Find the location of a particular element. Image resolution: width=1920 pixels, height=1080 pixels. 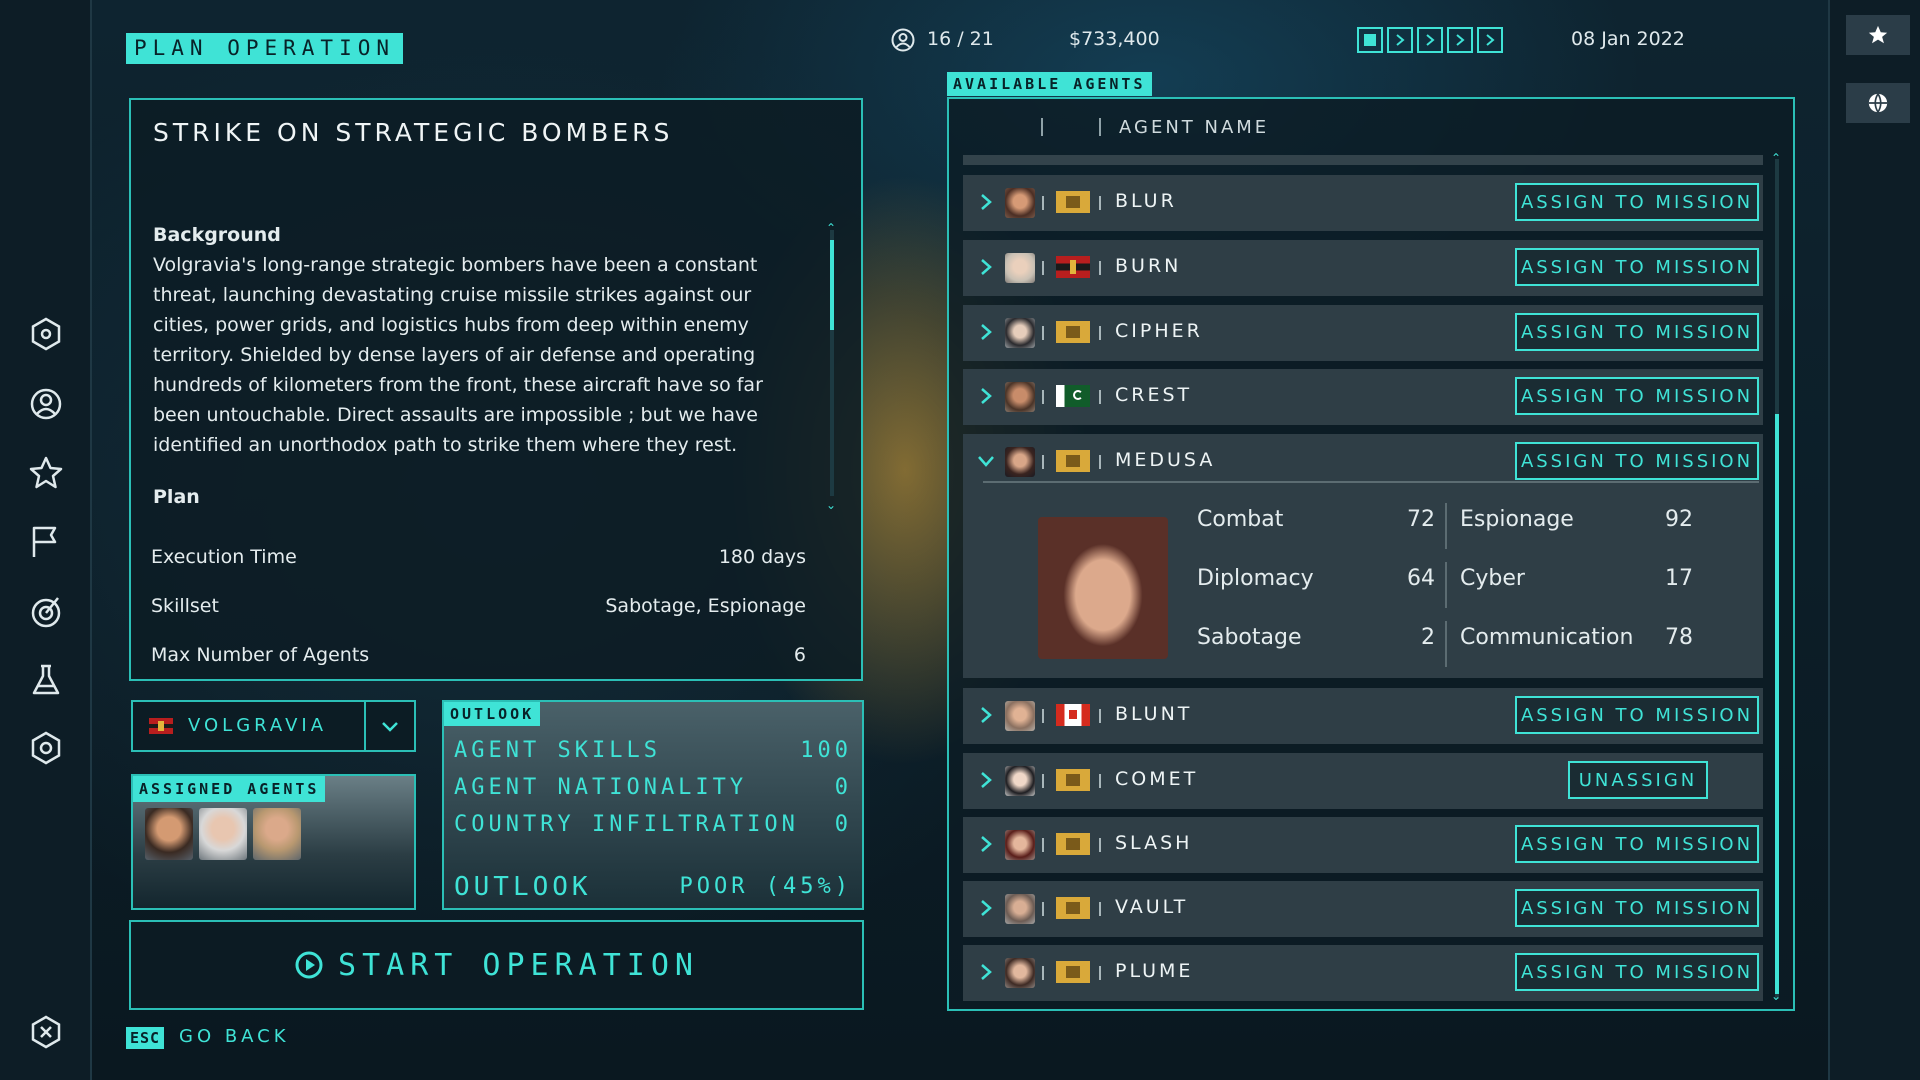

agent-row-crest: CREST ASSIGN TO MISSION is located at coordinates (1363, 397).